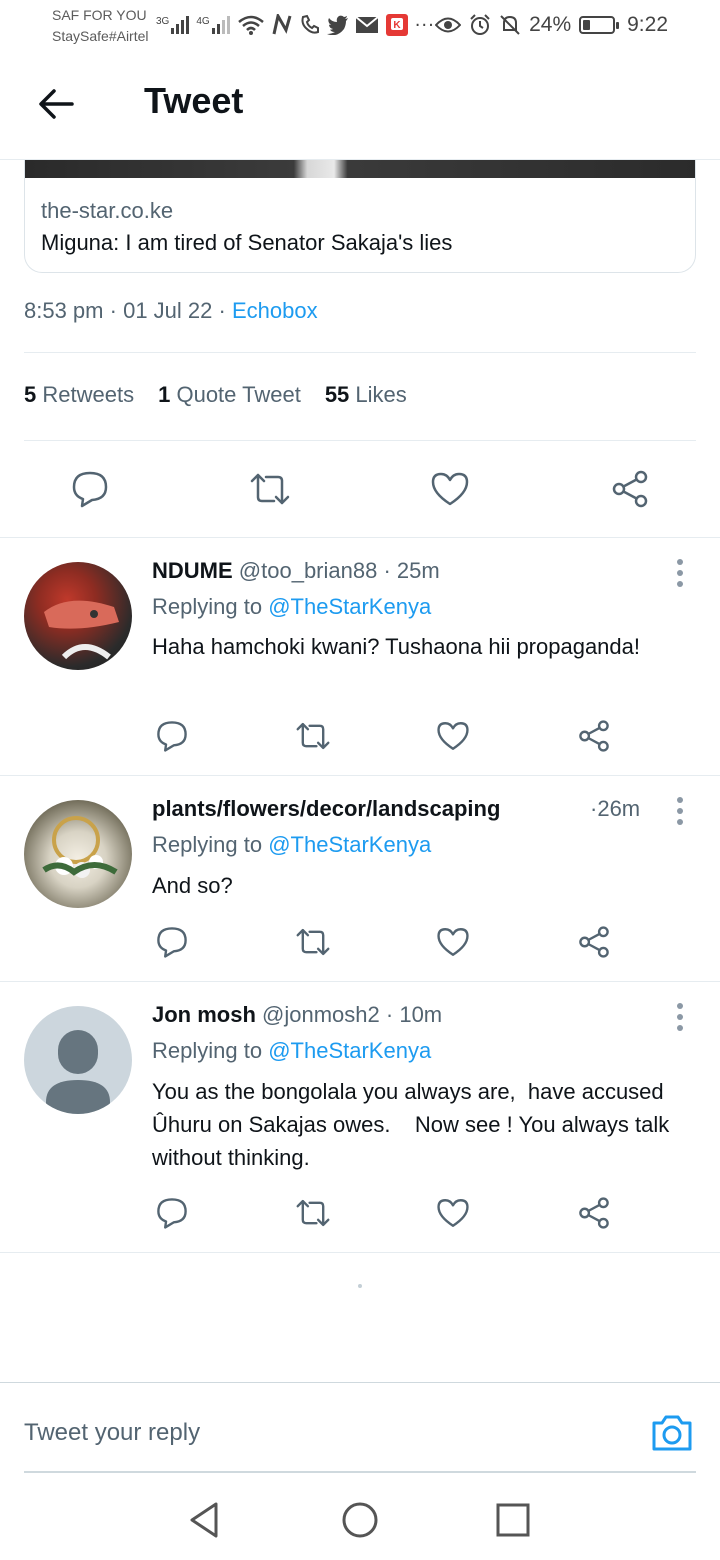 The image size is (720, 1560). I want to click on app-notification-icon: K, so click(396, 25).